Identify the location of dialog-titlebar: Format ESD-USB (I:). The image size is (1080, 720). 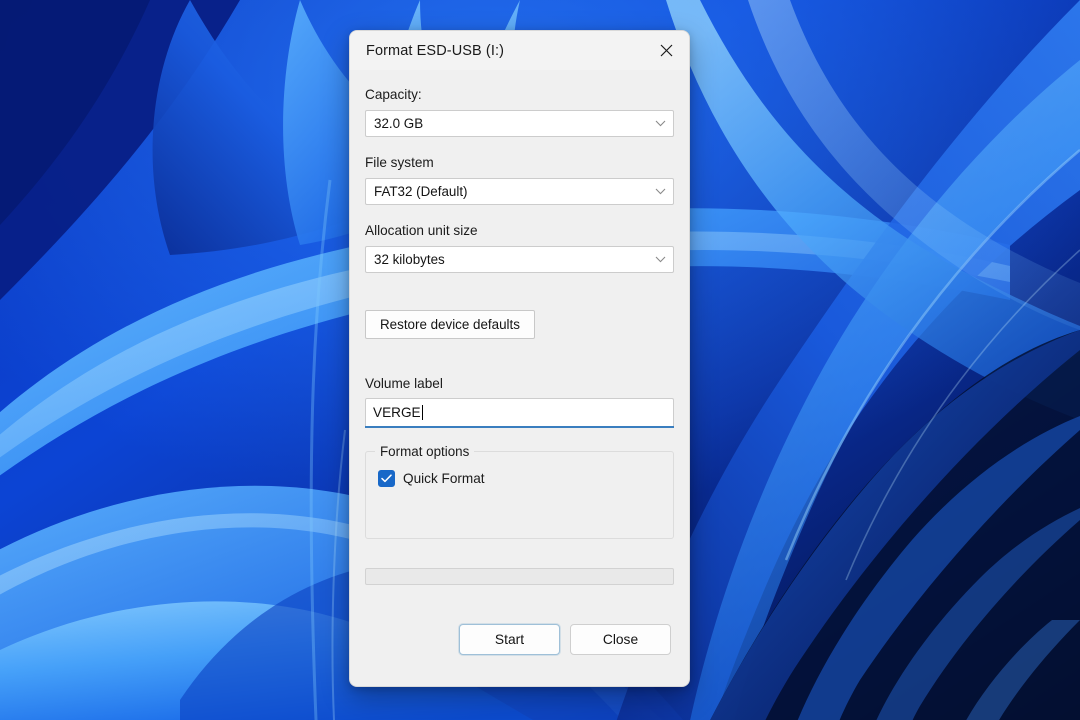
(519, 50).